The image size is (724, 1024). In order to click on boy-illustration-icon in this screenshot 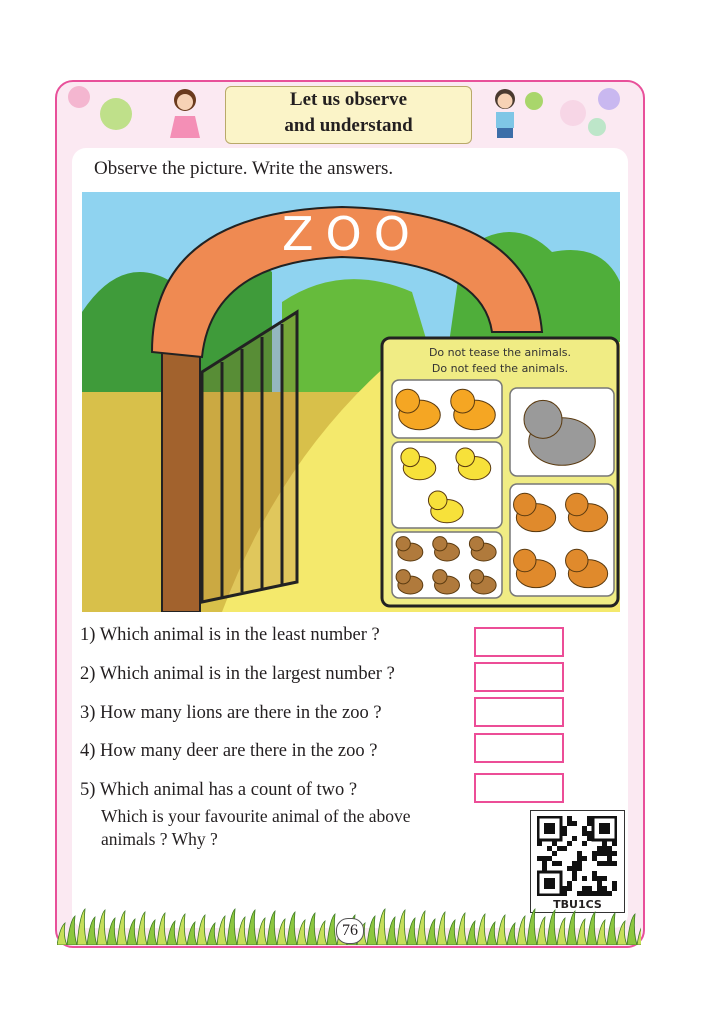, I will do `click(505, 113)`.